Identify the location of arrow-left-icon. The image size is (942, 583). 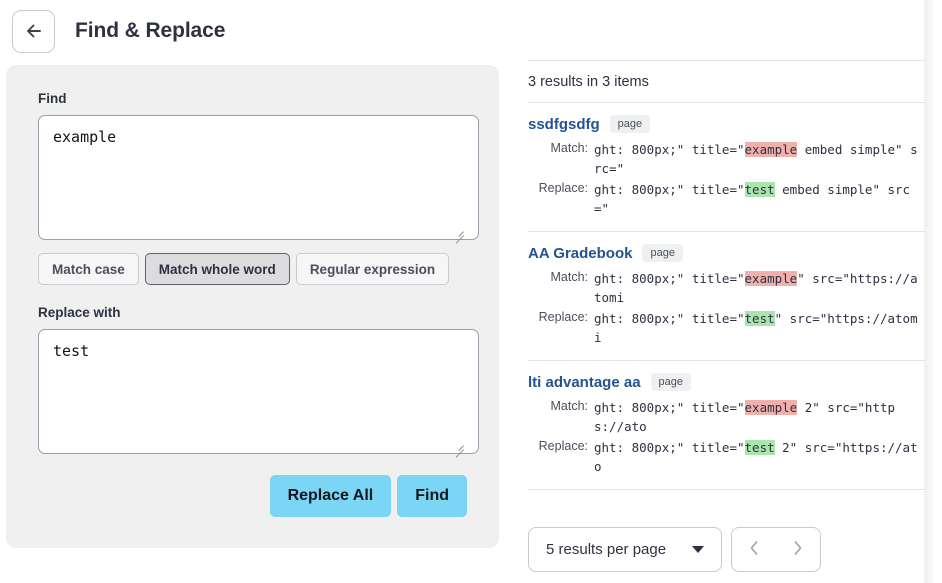
(34, 31).